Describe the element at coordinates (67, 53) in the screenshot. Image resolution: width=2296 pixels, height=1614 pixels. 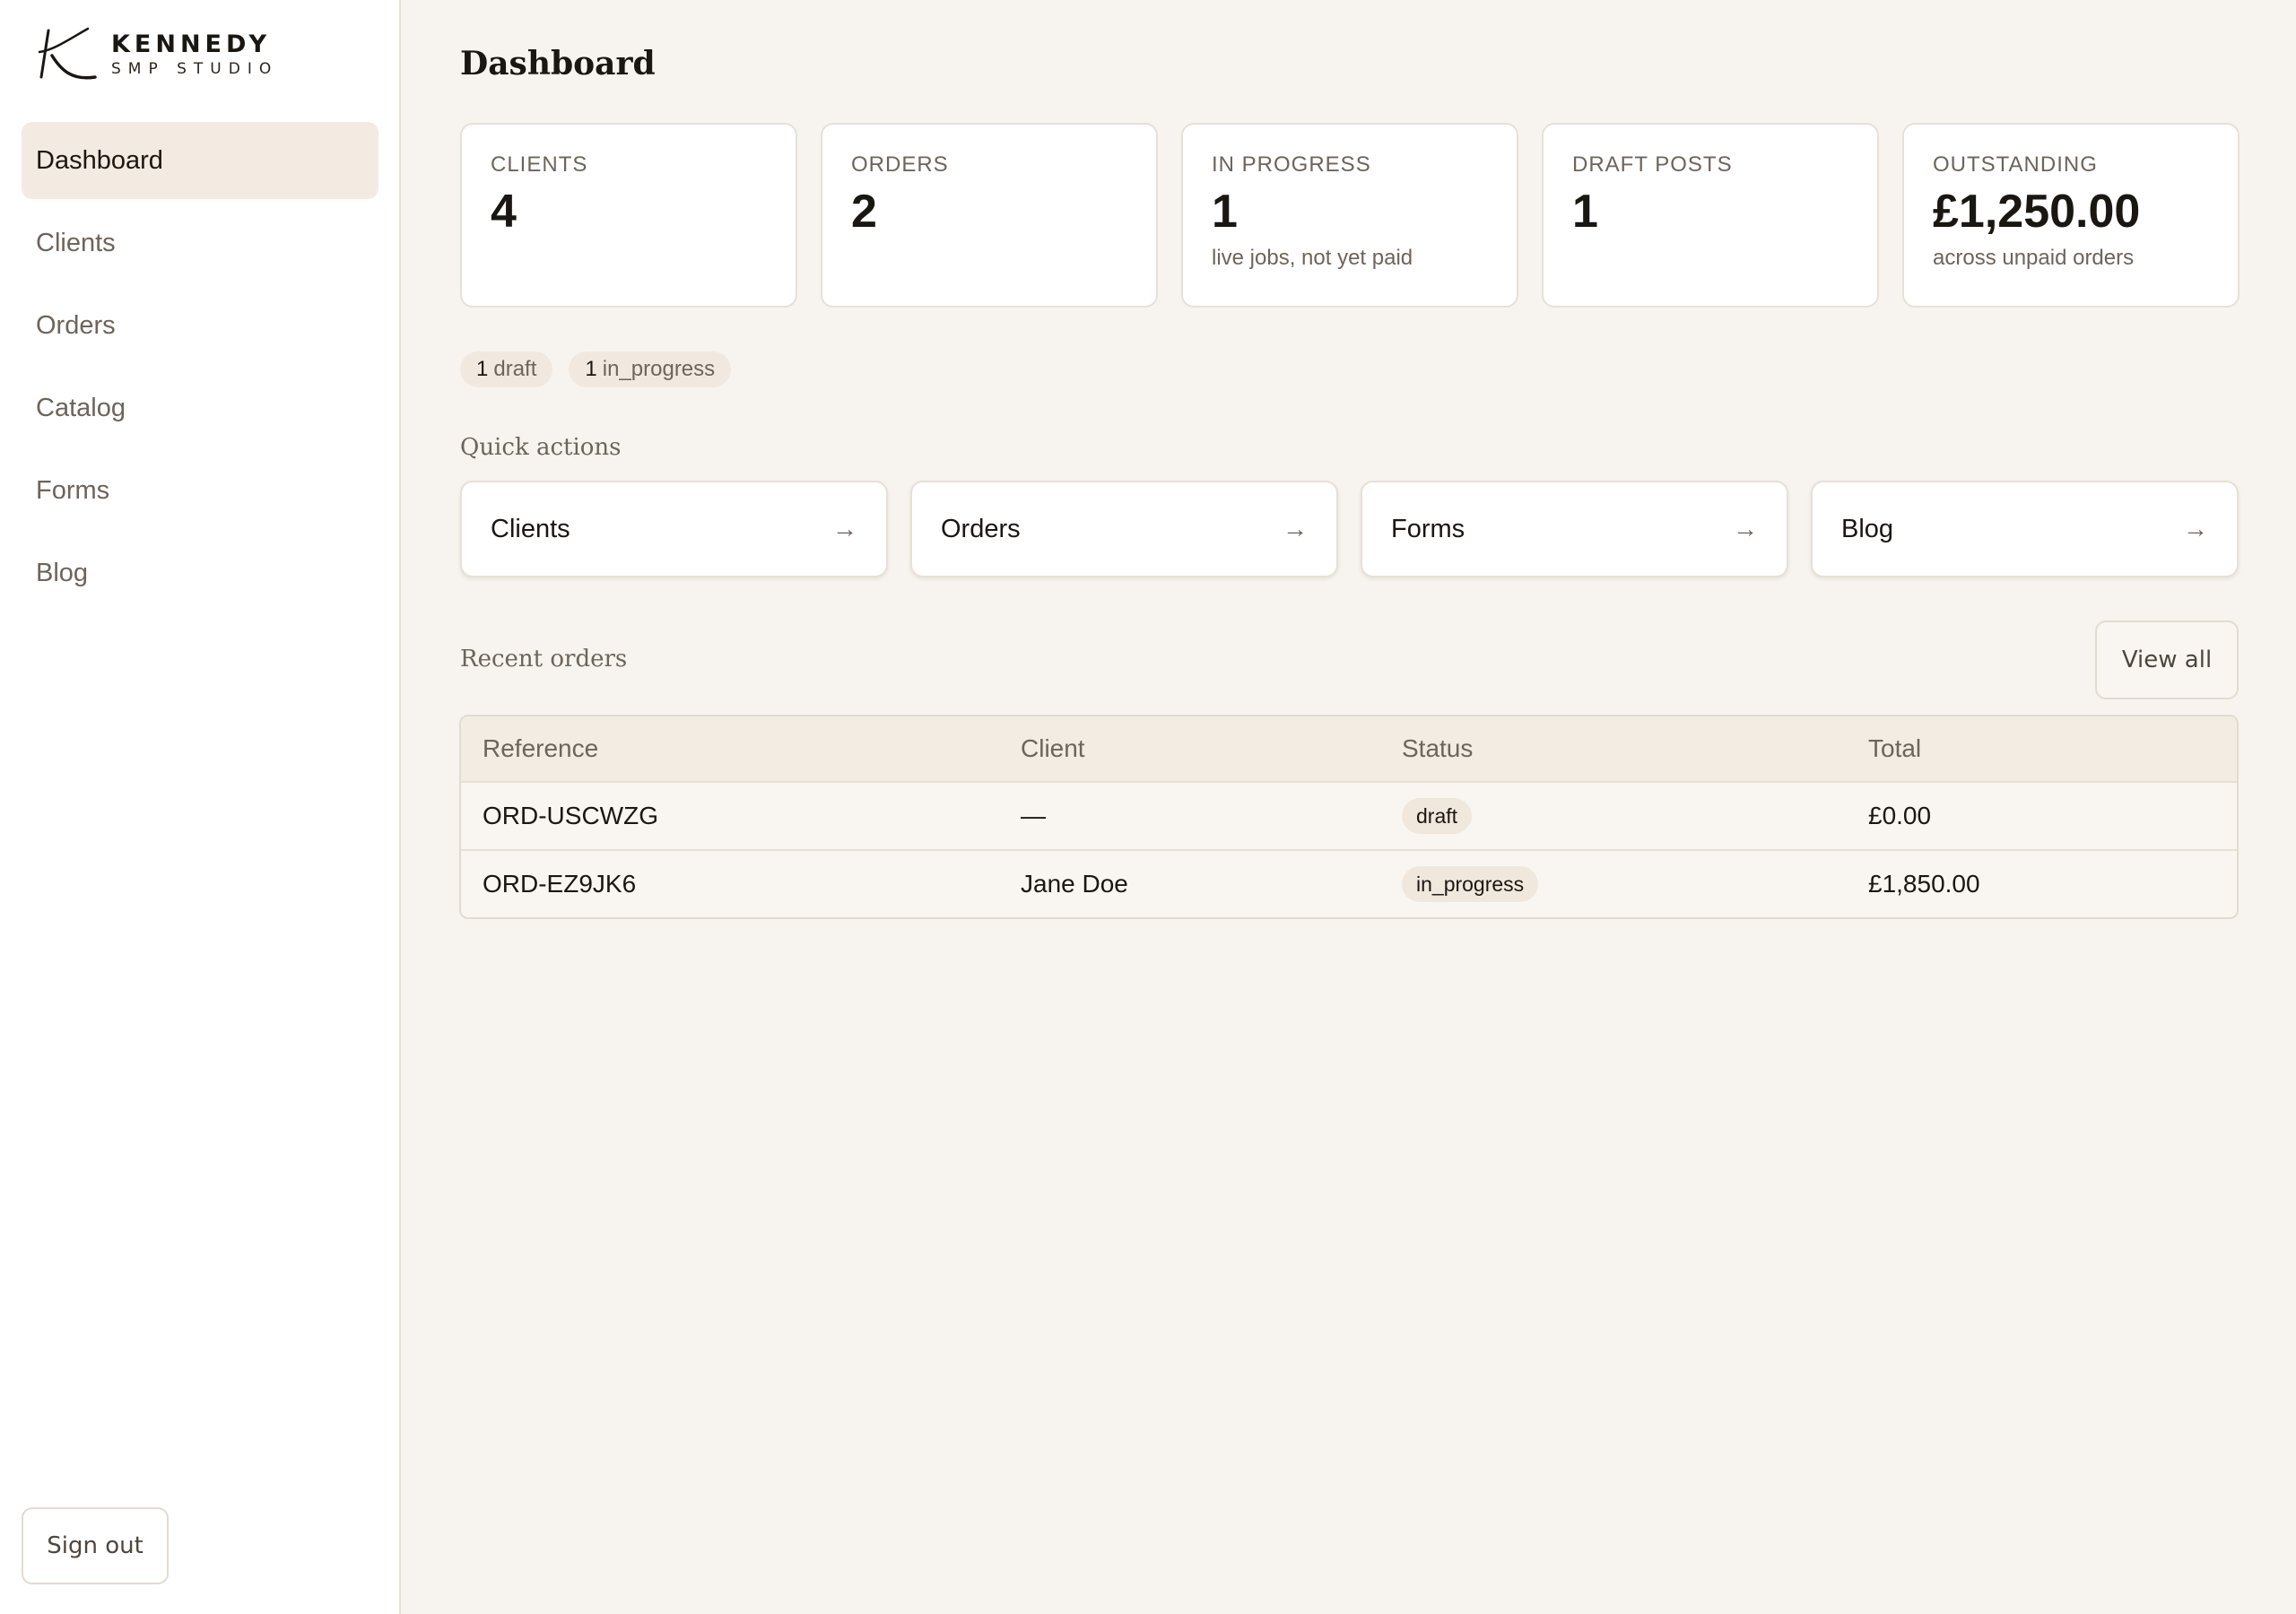
I see `brand-mark-icon` at that location.